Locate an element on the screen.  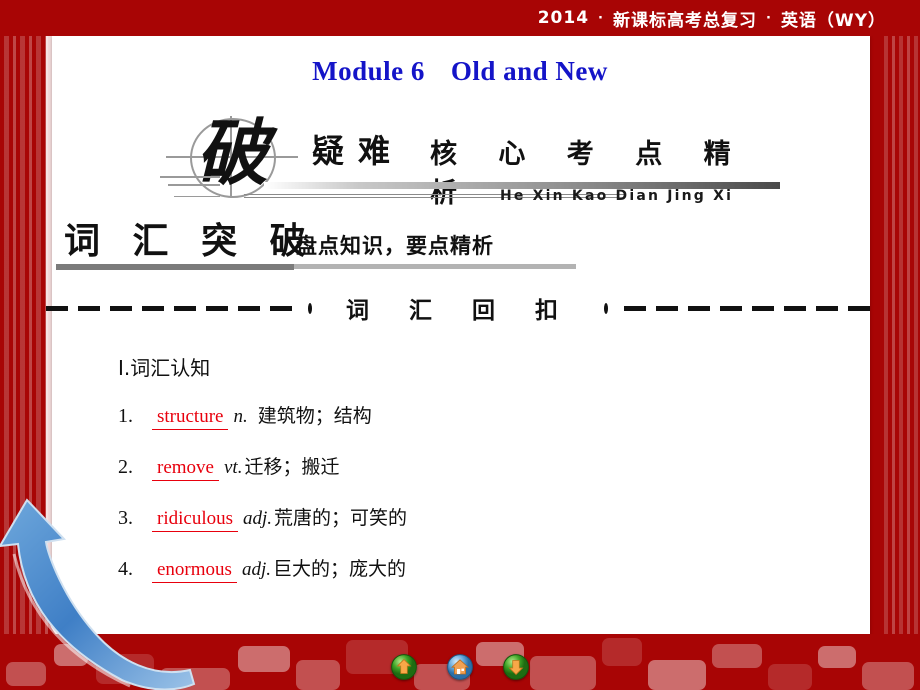
answer-blank: remove is located at coordinates (185, 469).